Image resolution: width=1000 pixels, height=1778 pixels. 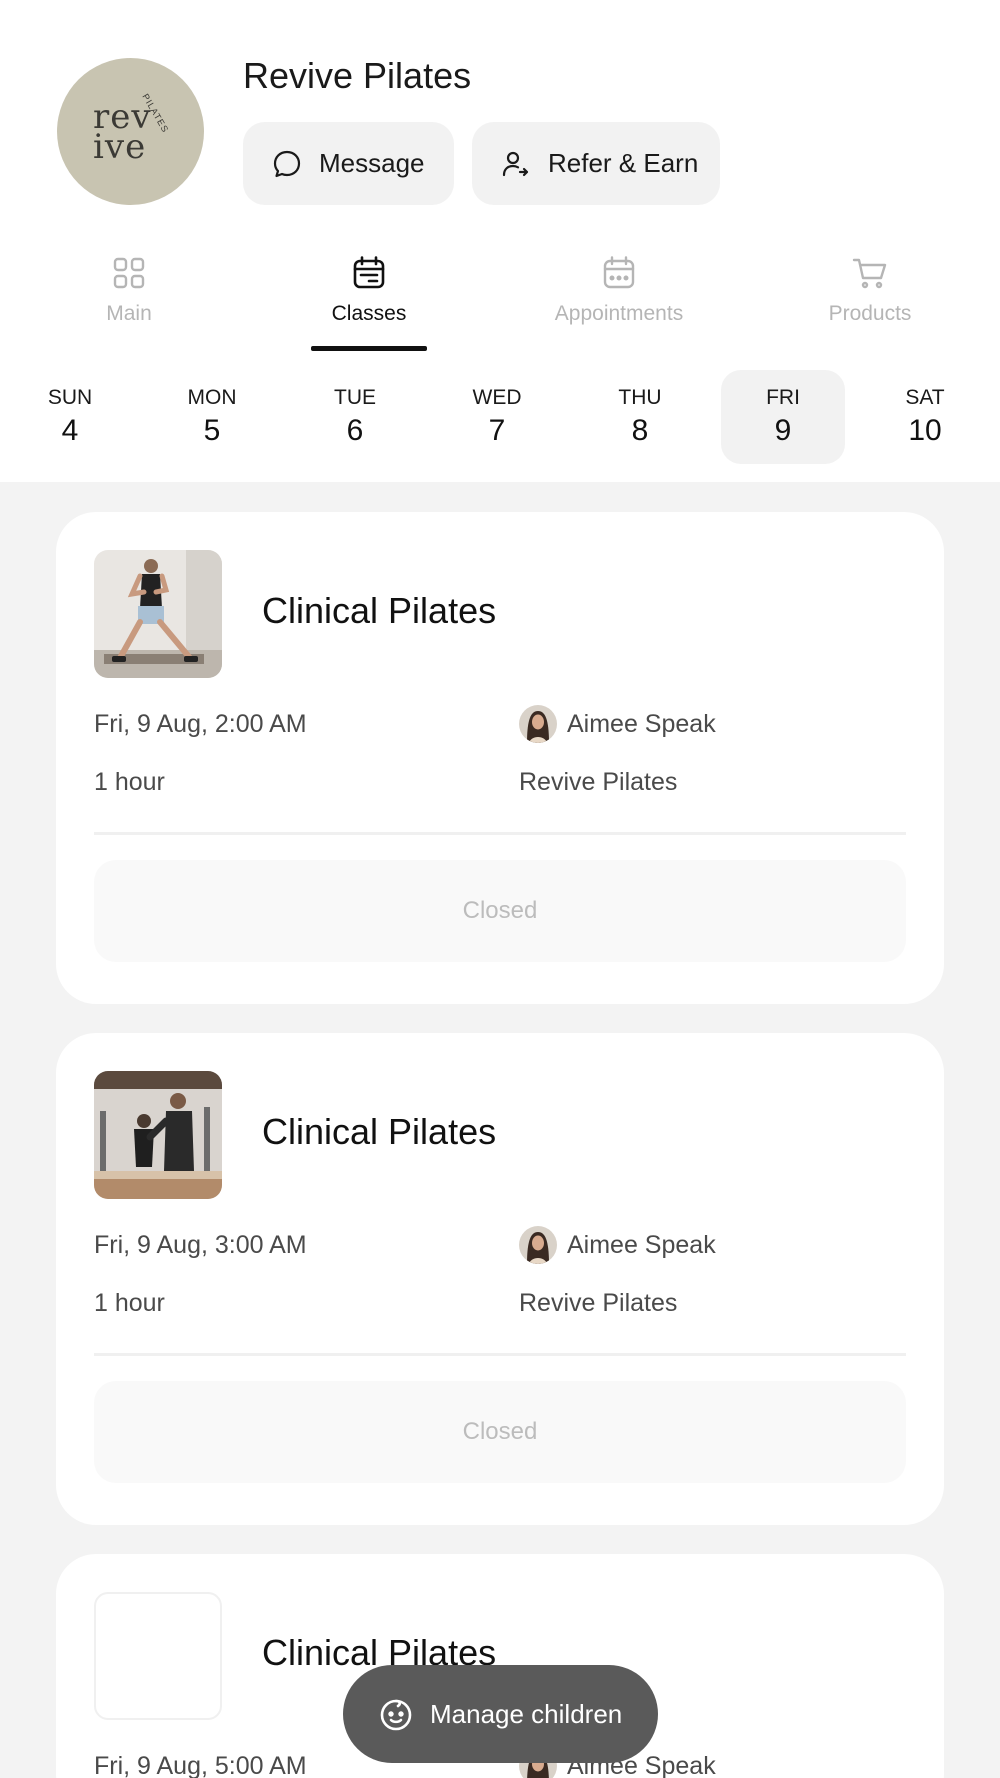 I want to click on logo-wordmark: rev ive, so click(x=122, y=132).